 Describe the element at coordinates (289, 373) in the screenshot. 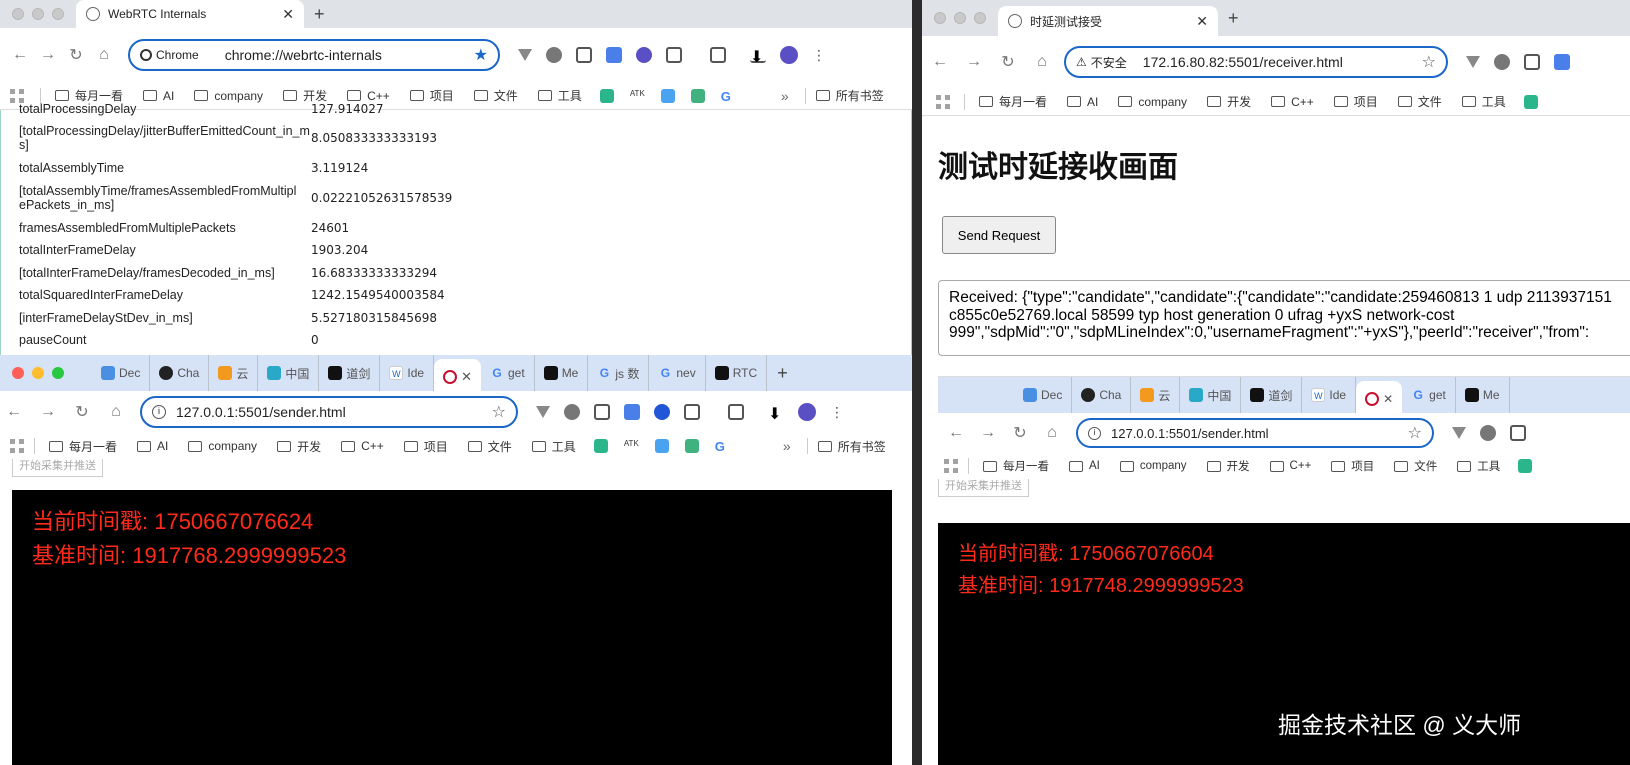

I see `tab: 中国` at that location.